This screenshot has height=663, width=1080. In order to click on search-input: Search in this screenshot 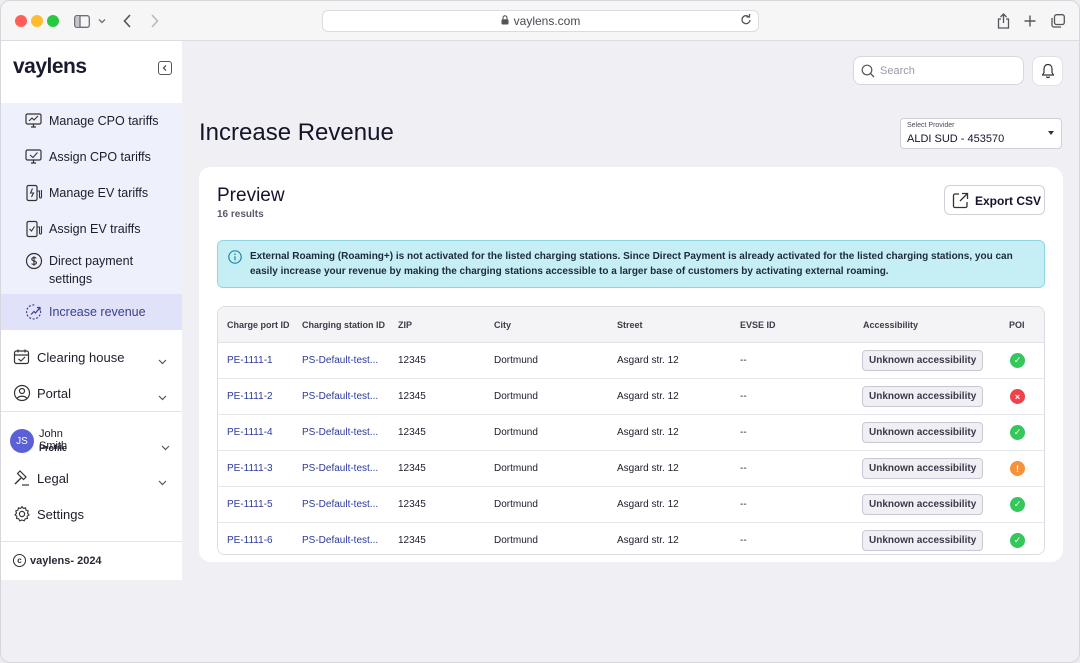, I will do `click(938, 70)`.